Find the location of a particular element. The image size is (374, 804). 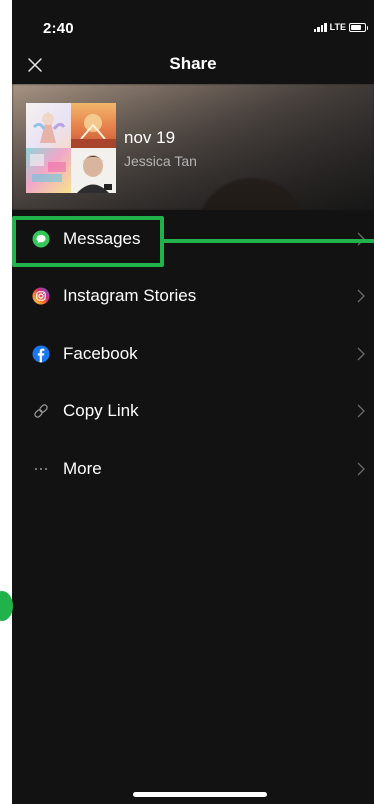

highlight-box is located at coordinates (88, 241).